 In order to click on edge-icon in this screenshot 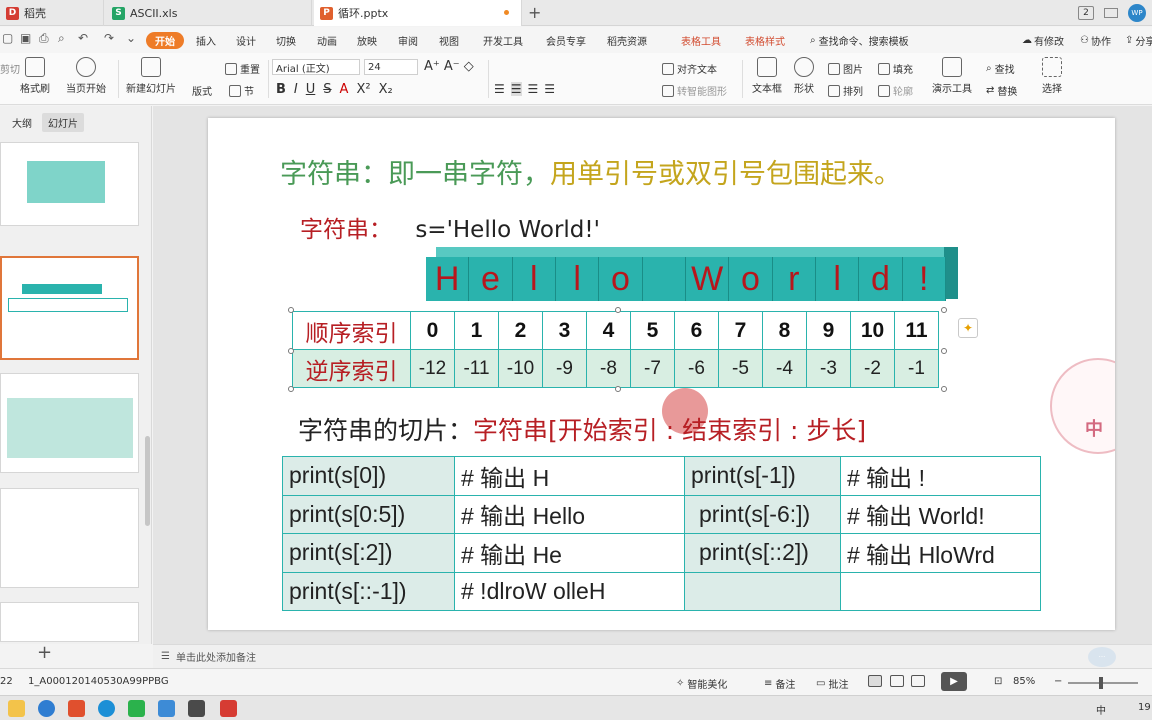, I will do `click(106, 708)`.